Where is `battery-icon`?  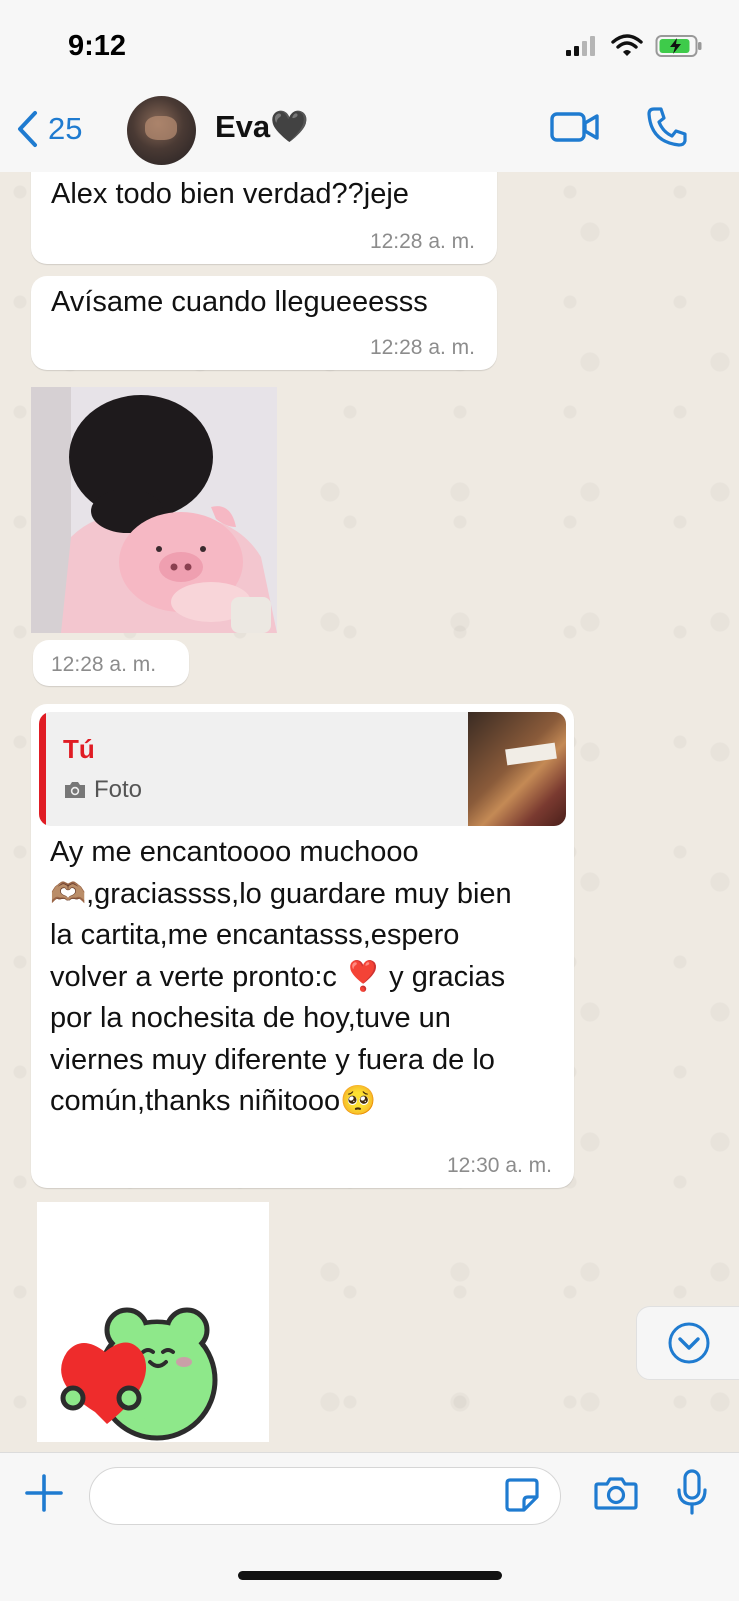 battery-icon is located at coordinates (678, 46).